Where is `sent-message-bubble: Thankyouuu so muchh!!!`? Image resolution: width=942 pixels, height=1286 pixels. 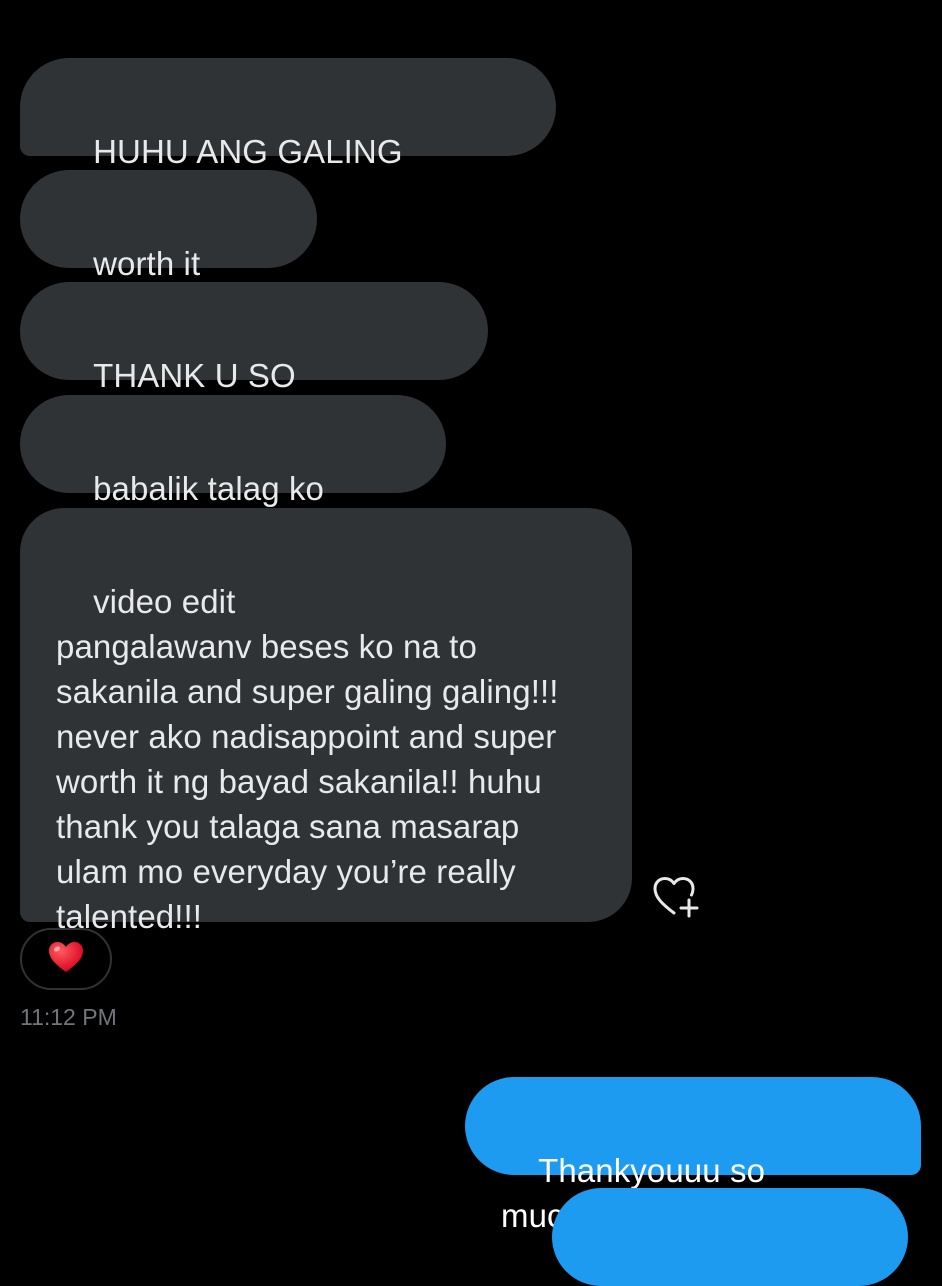 sent-message-bubble: Thankyouuu so muchh!!! is located at coordinates (693, 1155).